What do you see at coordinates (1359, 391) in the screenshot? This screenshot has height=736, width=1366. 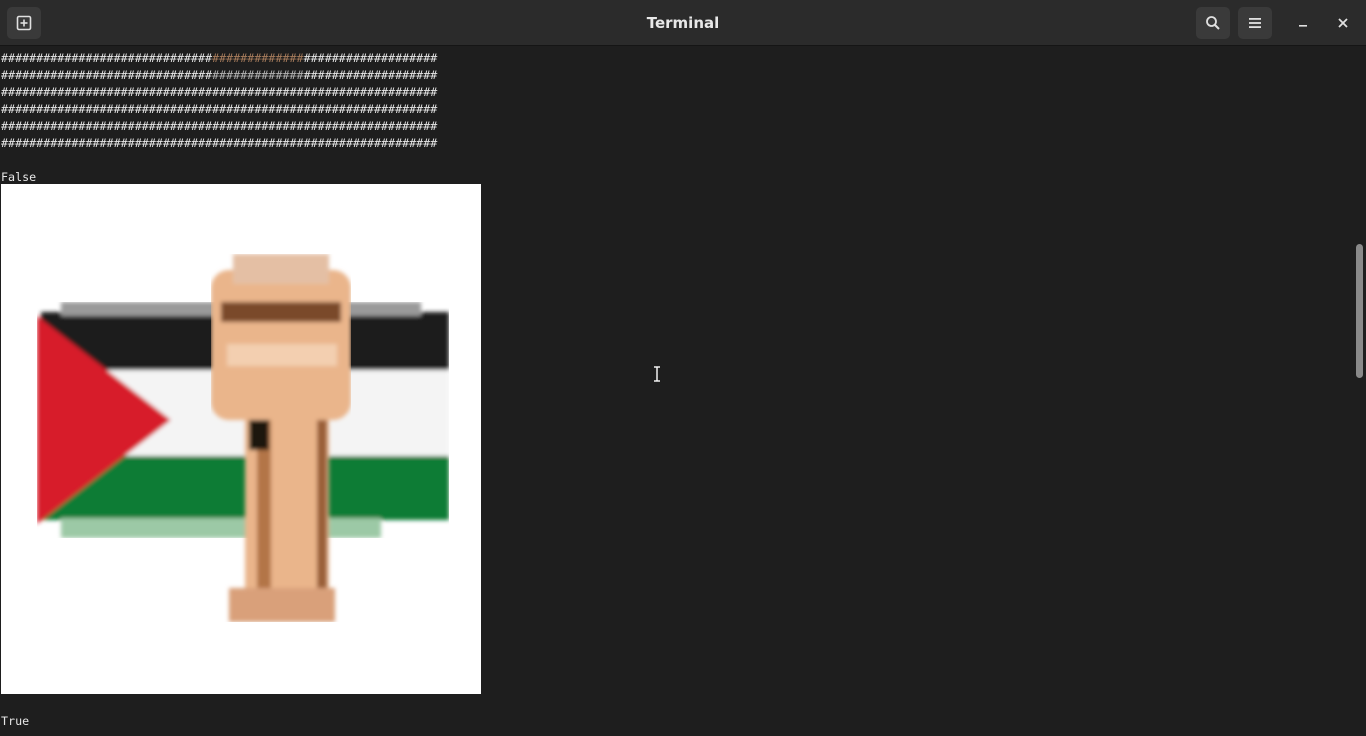 I see `vertical-scrollbar` at bounding box center [1359, 391].